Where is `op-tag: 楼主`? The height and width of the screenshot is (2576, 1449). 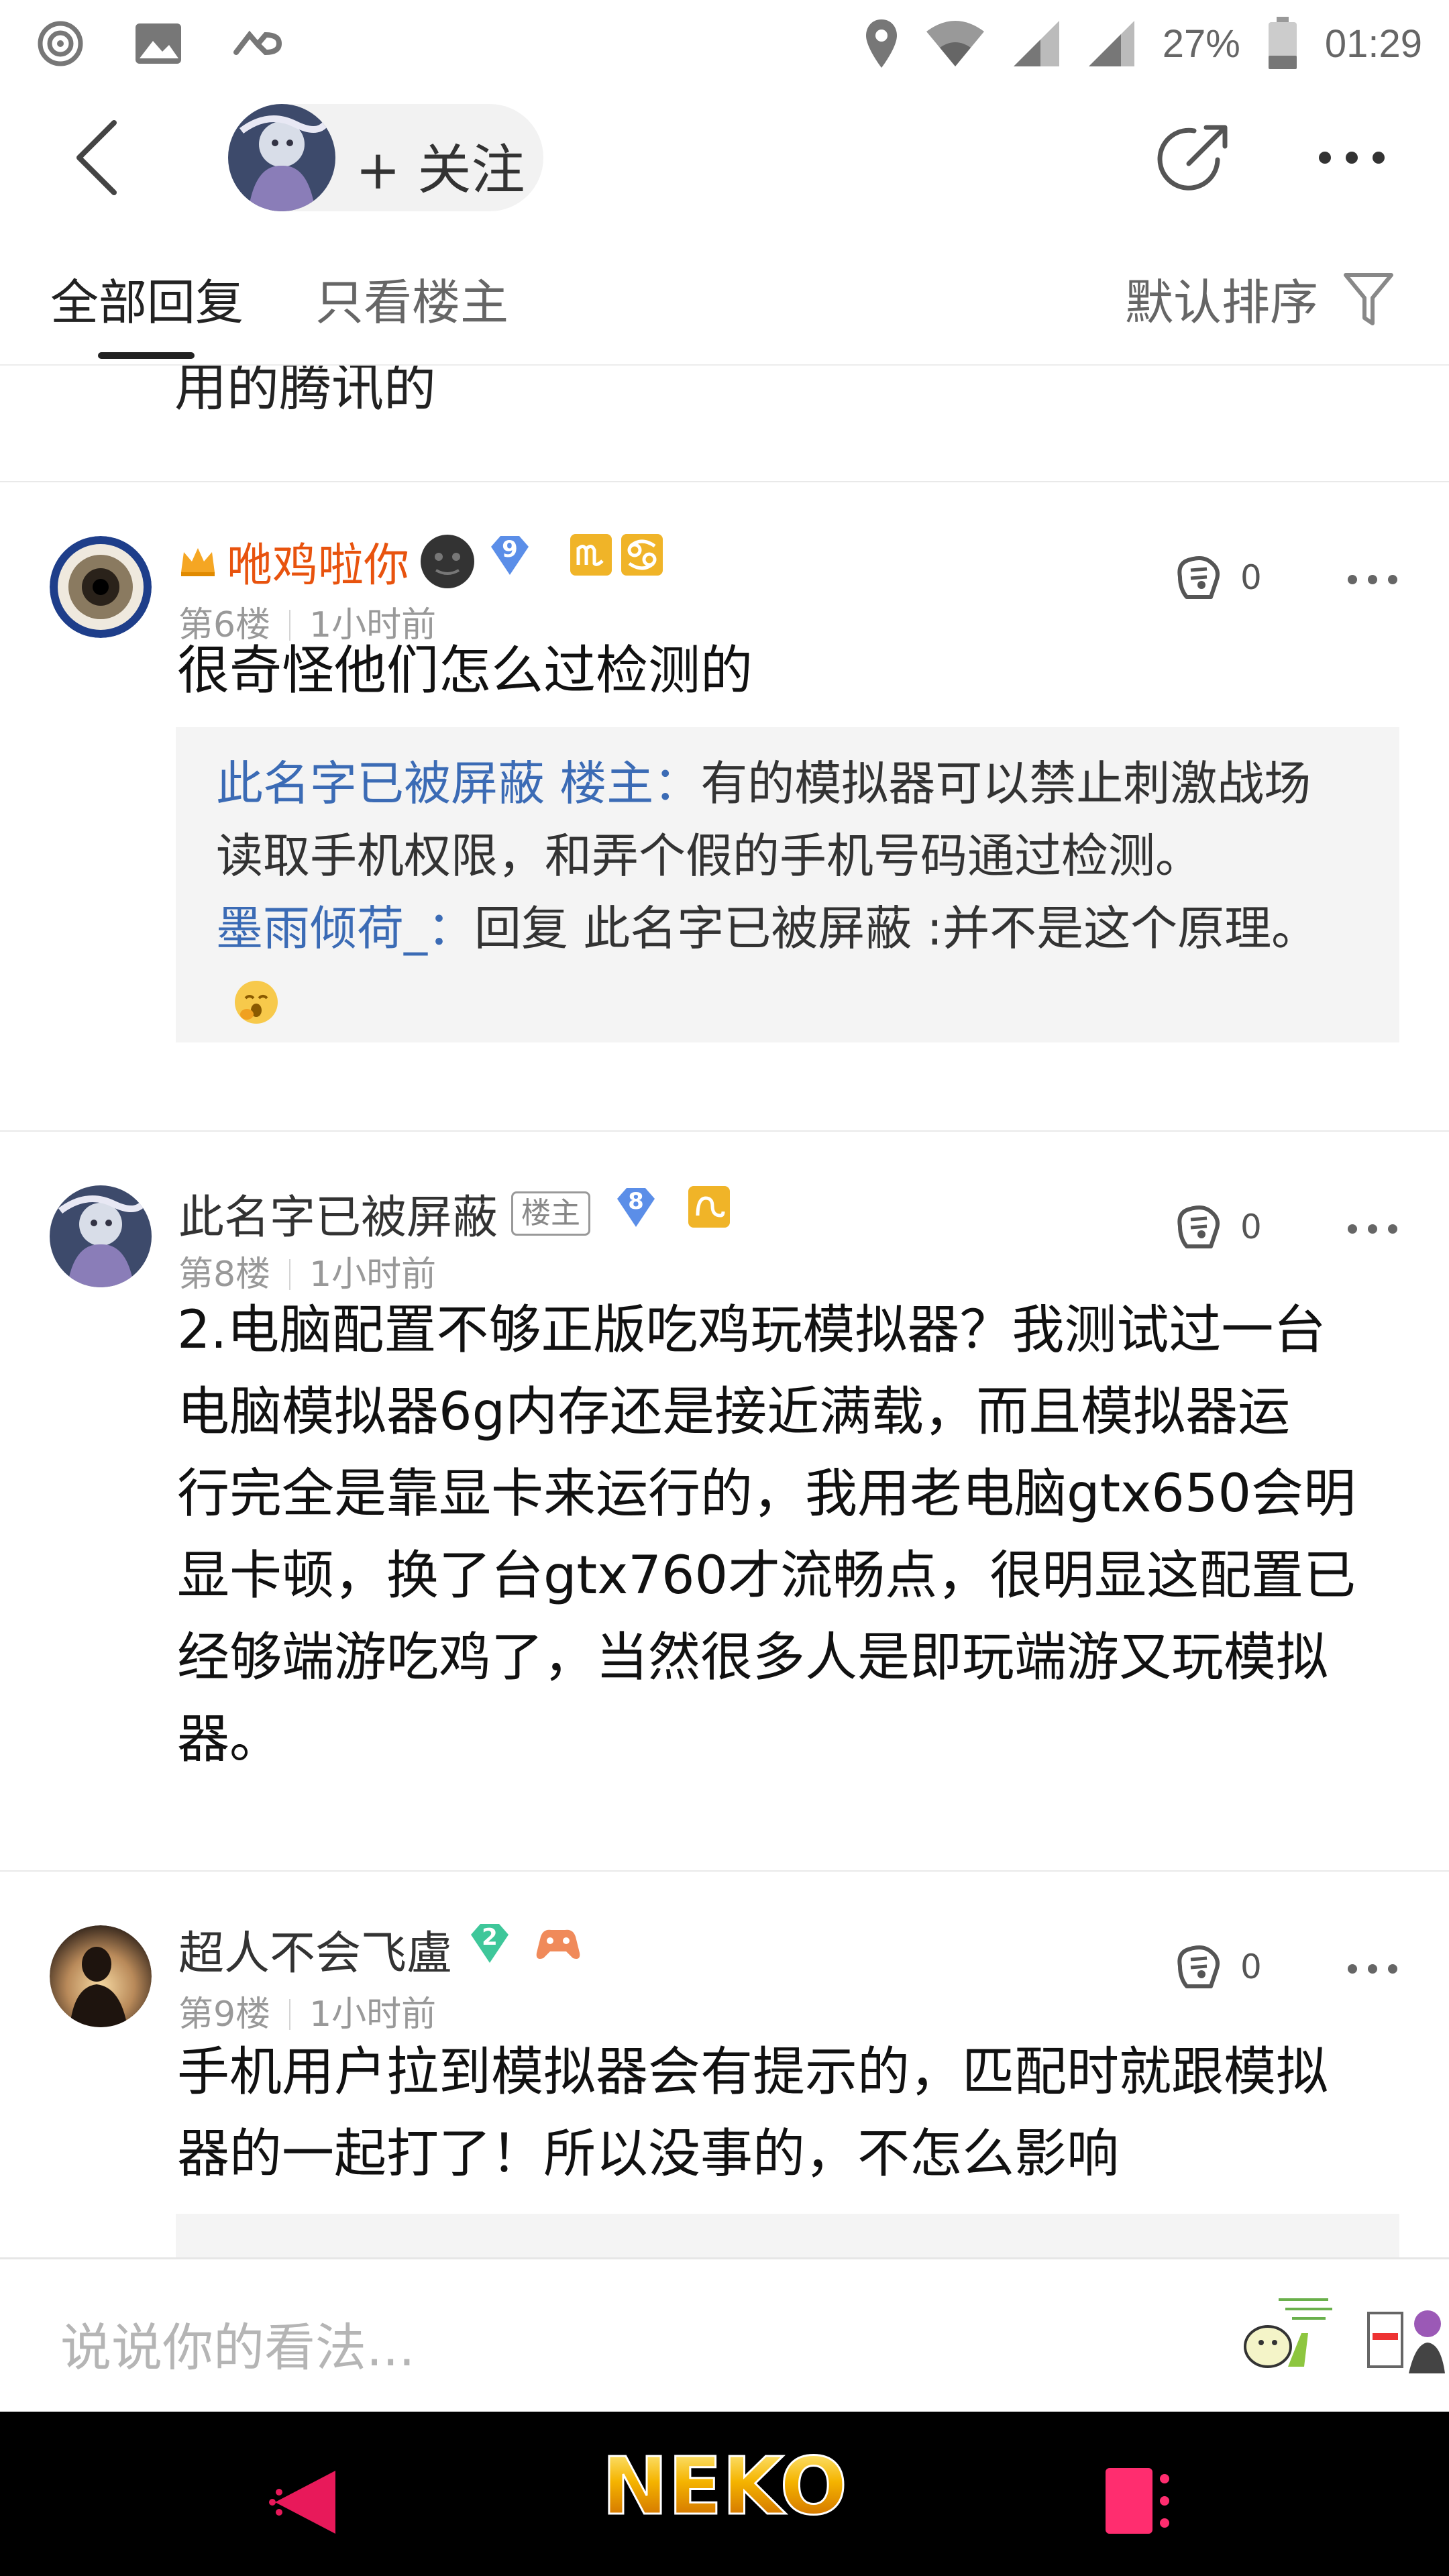
op-tag: 楼主 is located at coordinates (551, 1213).